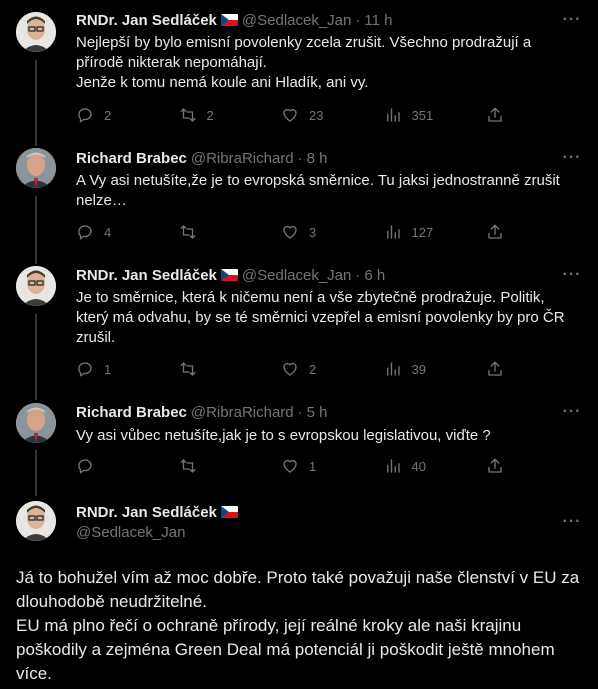 The height and width of the screenshot is (689, 598). I want to click on like-button: 23, so click(321, 115).